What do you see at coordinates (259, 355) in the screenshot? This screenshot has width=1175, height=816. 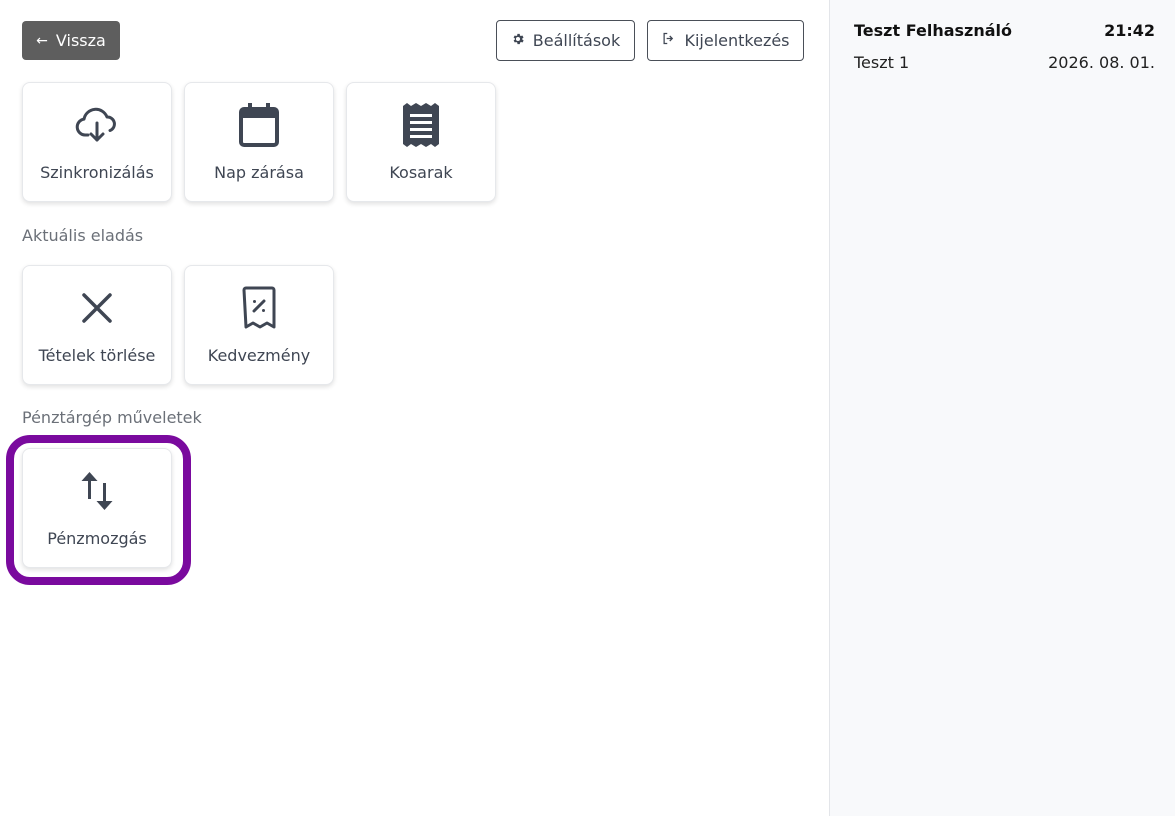 I see `discount-tile-label: Kedvezmény` at bounding box center [259, 355].